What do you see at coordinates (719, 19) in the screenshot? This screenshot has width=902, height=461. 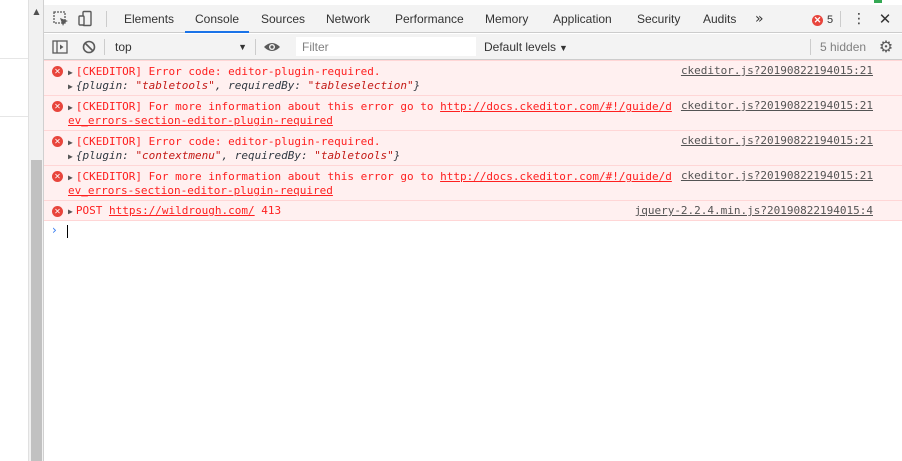 I see `tab-audits: Audits` at bounding box center [719, 19].